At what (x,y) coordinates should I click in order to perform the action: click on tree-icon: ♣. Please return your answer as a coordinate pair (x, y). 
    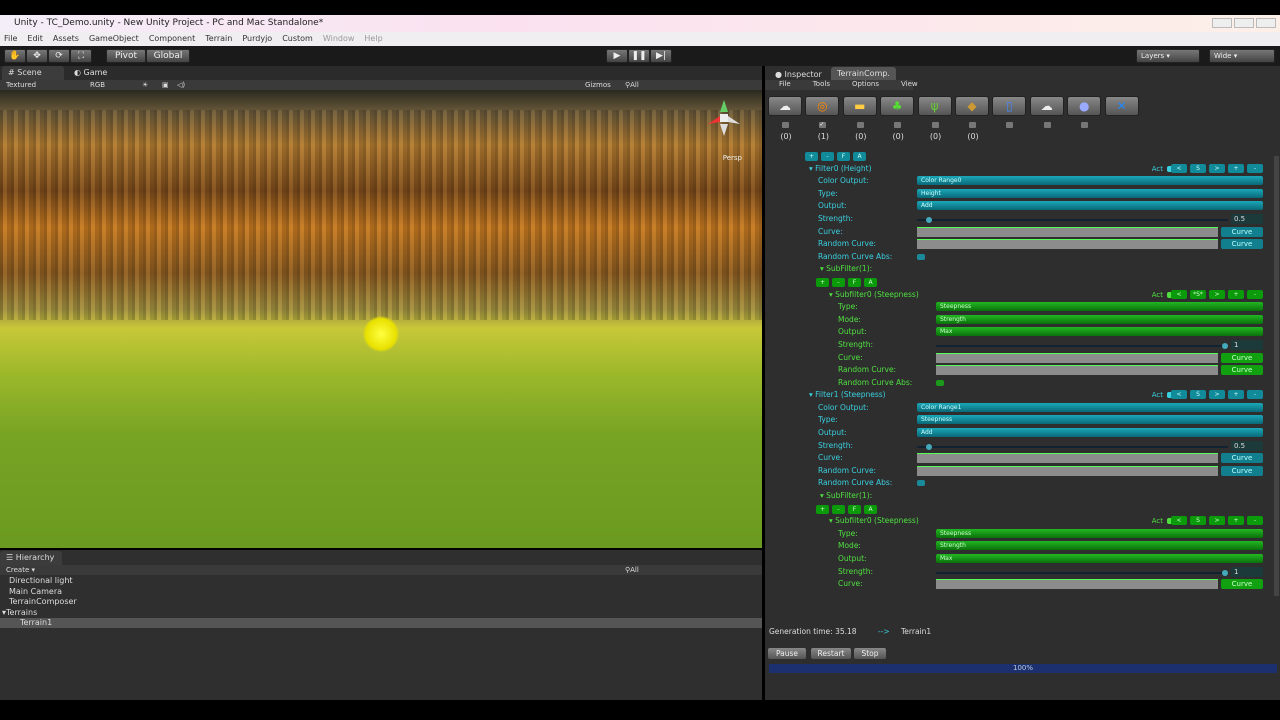
    Looking at the image, I should click on (897, 106).